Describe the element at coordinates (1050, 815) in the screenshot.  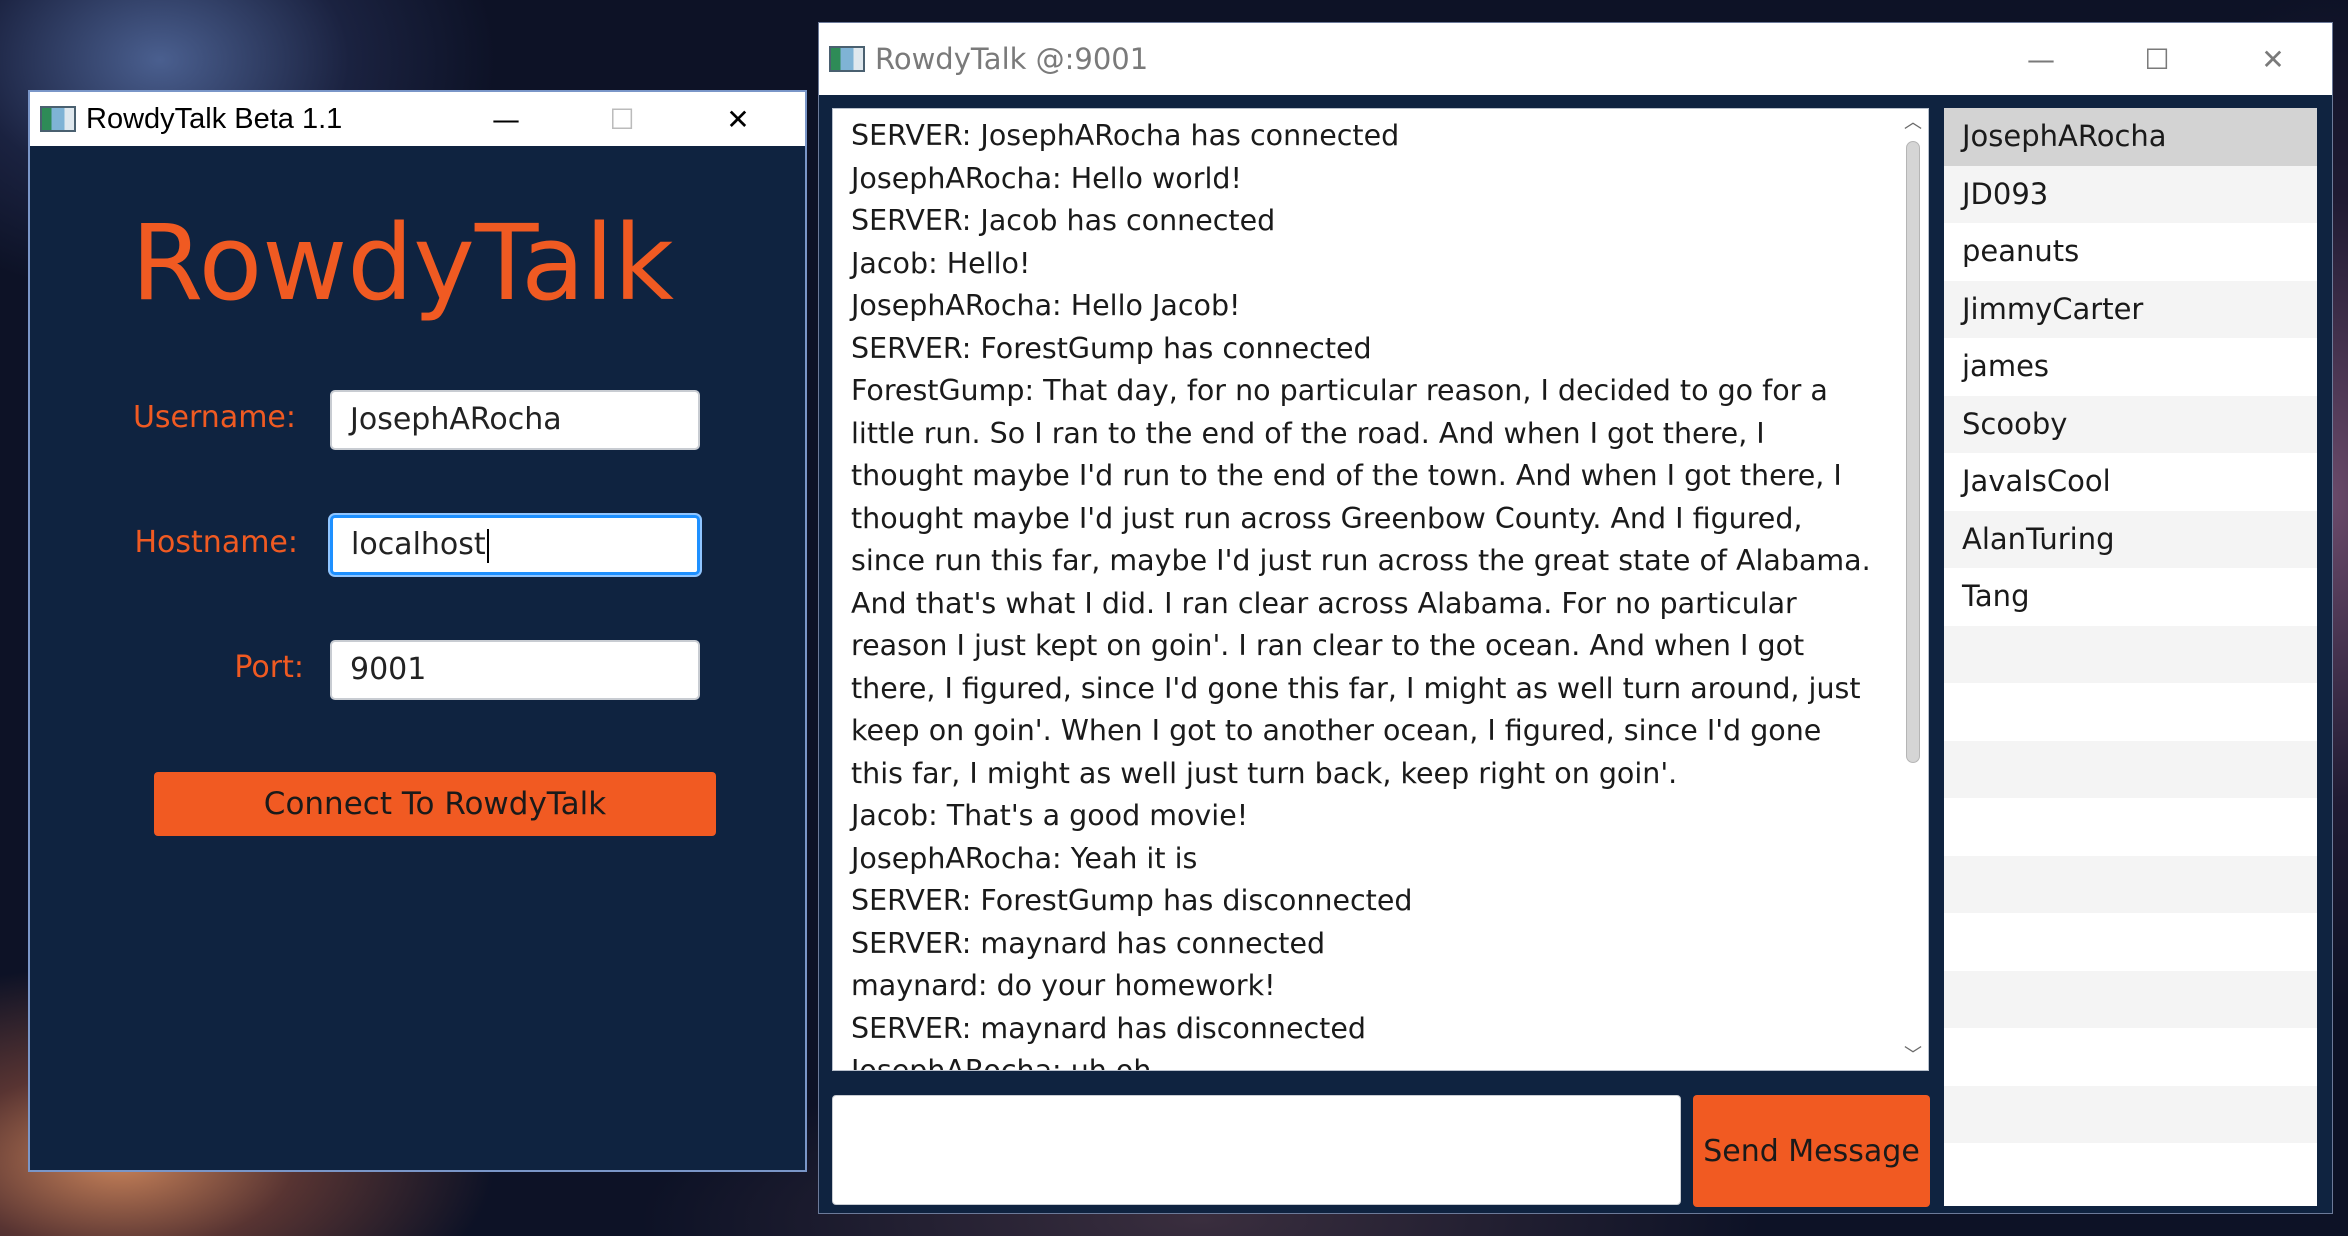
I see `message-item: Jacob: That's a good movie!` at that location.